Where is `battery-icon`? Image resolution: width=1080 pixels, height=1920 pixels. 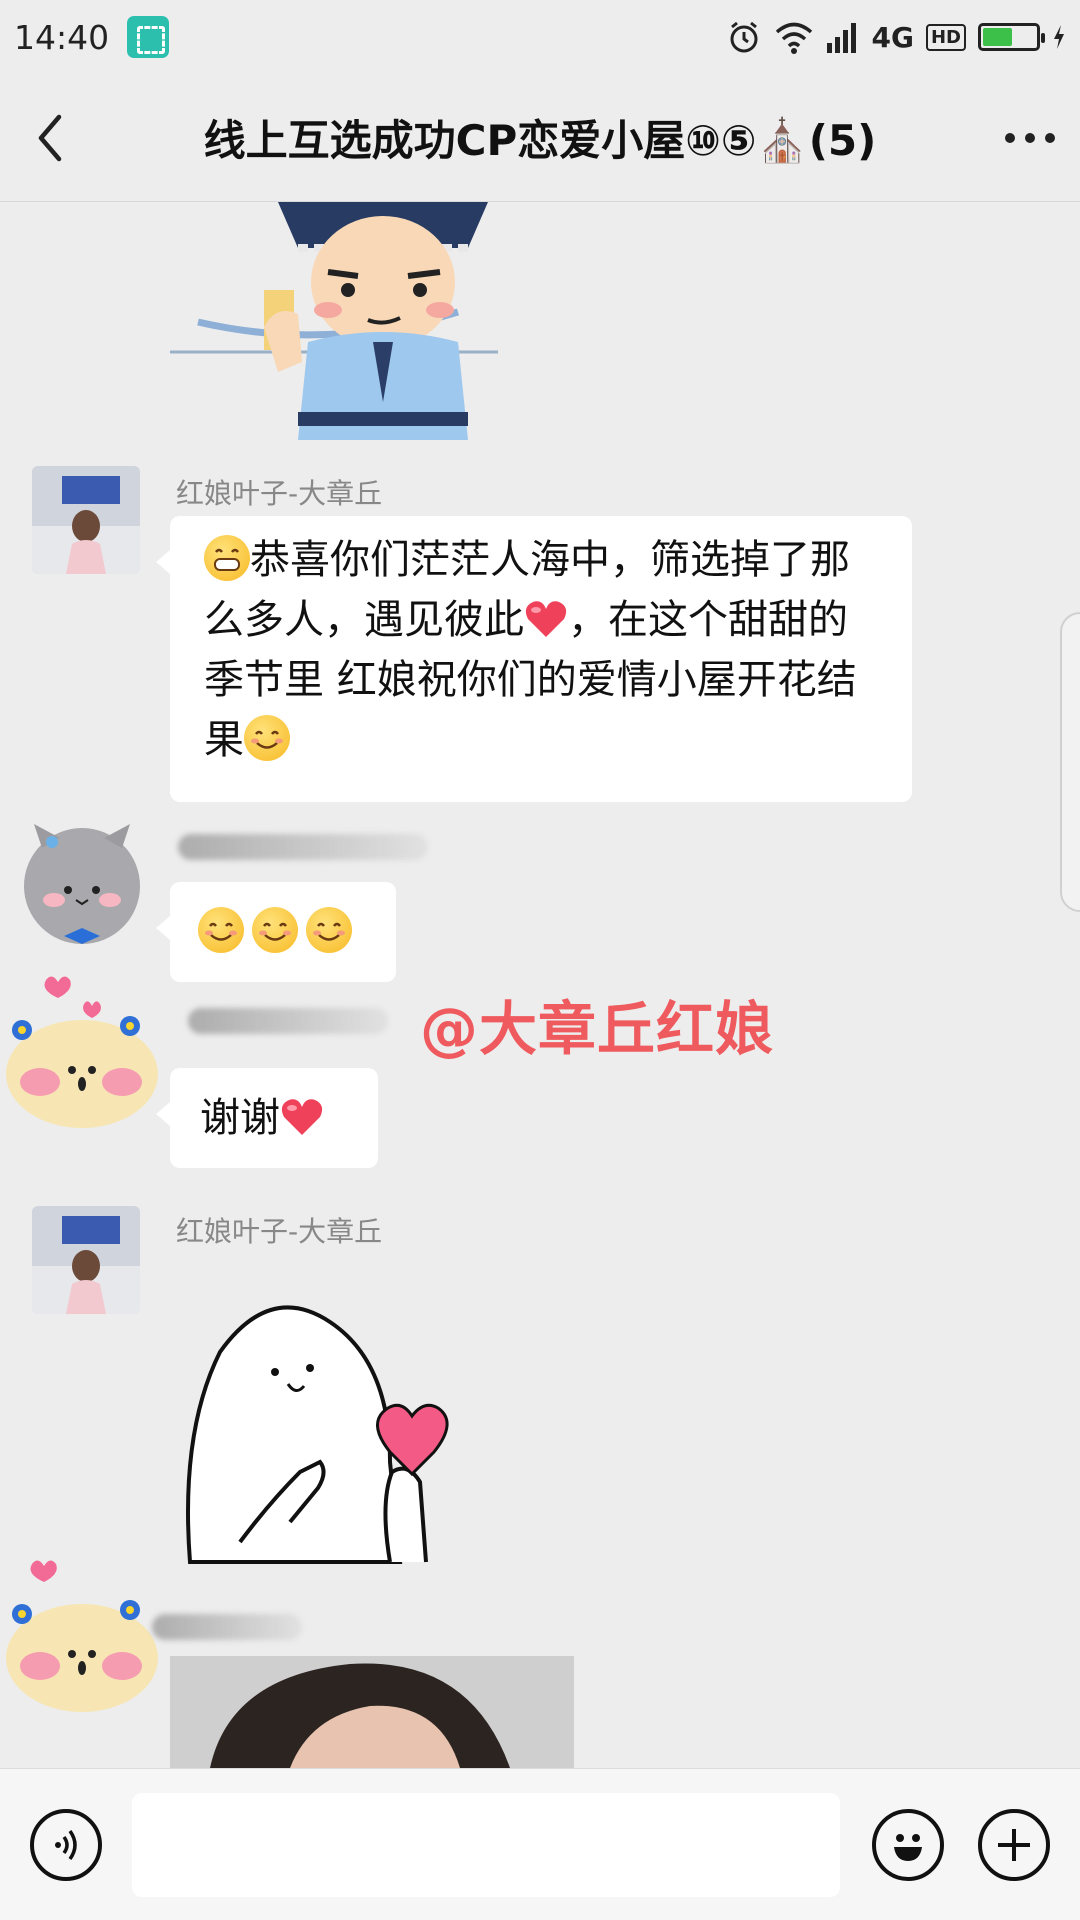 battery-icon is located at coordinates (1011, 37).